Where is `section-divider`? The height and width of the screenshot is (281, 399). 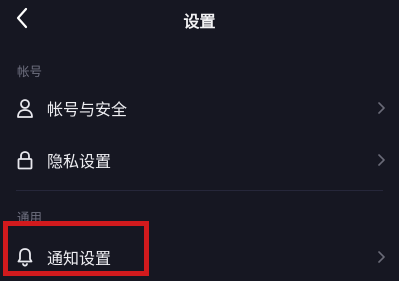 section-divider is located at coordinates (199, 190).